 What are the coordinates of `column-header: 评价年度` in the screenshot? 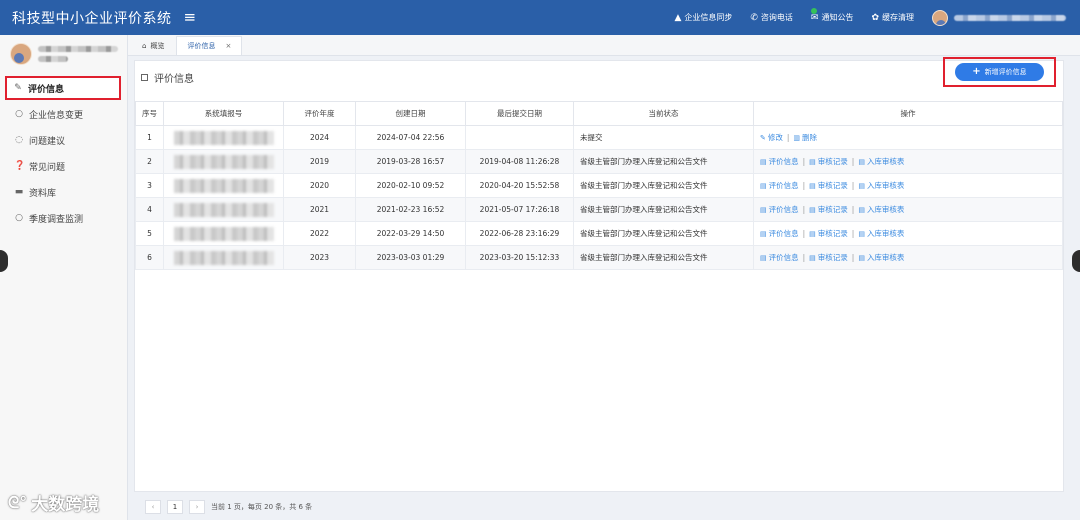 It's located at (319, 113).